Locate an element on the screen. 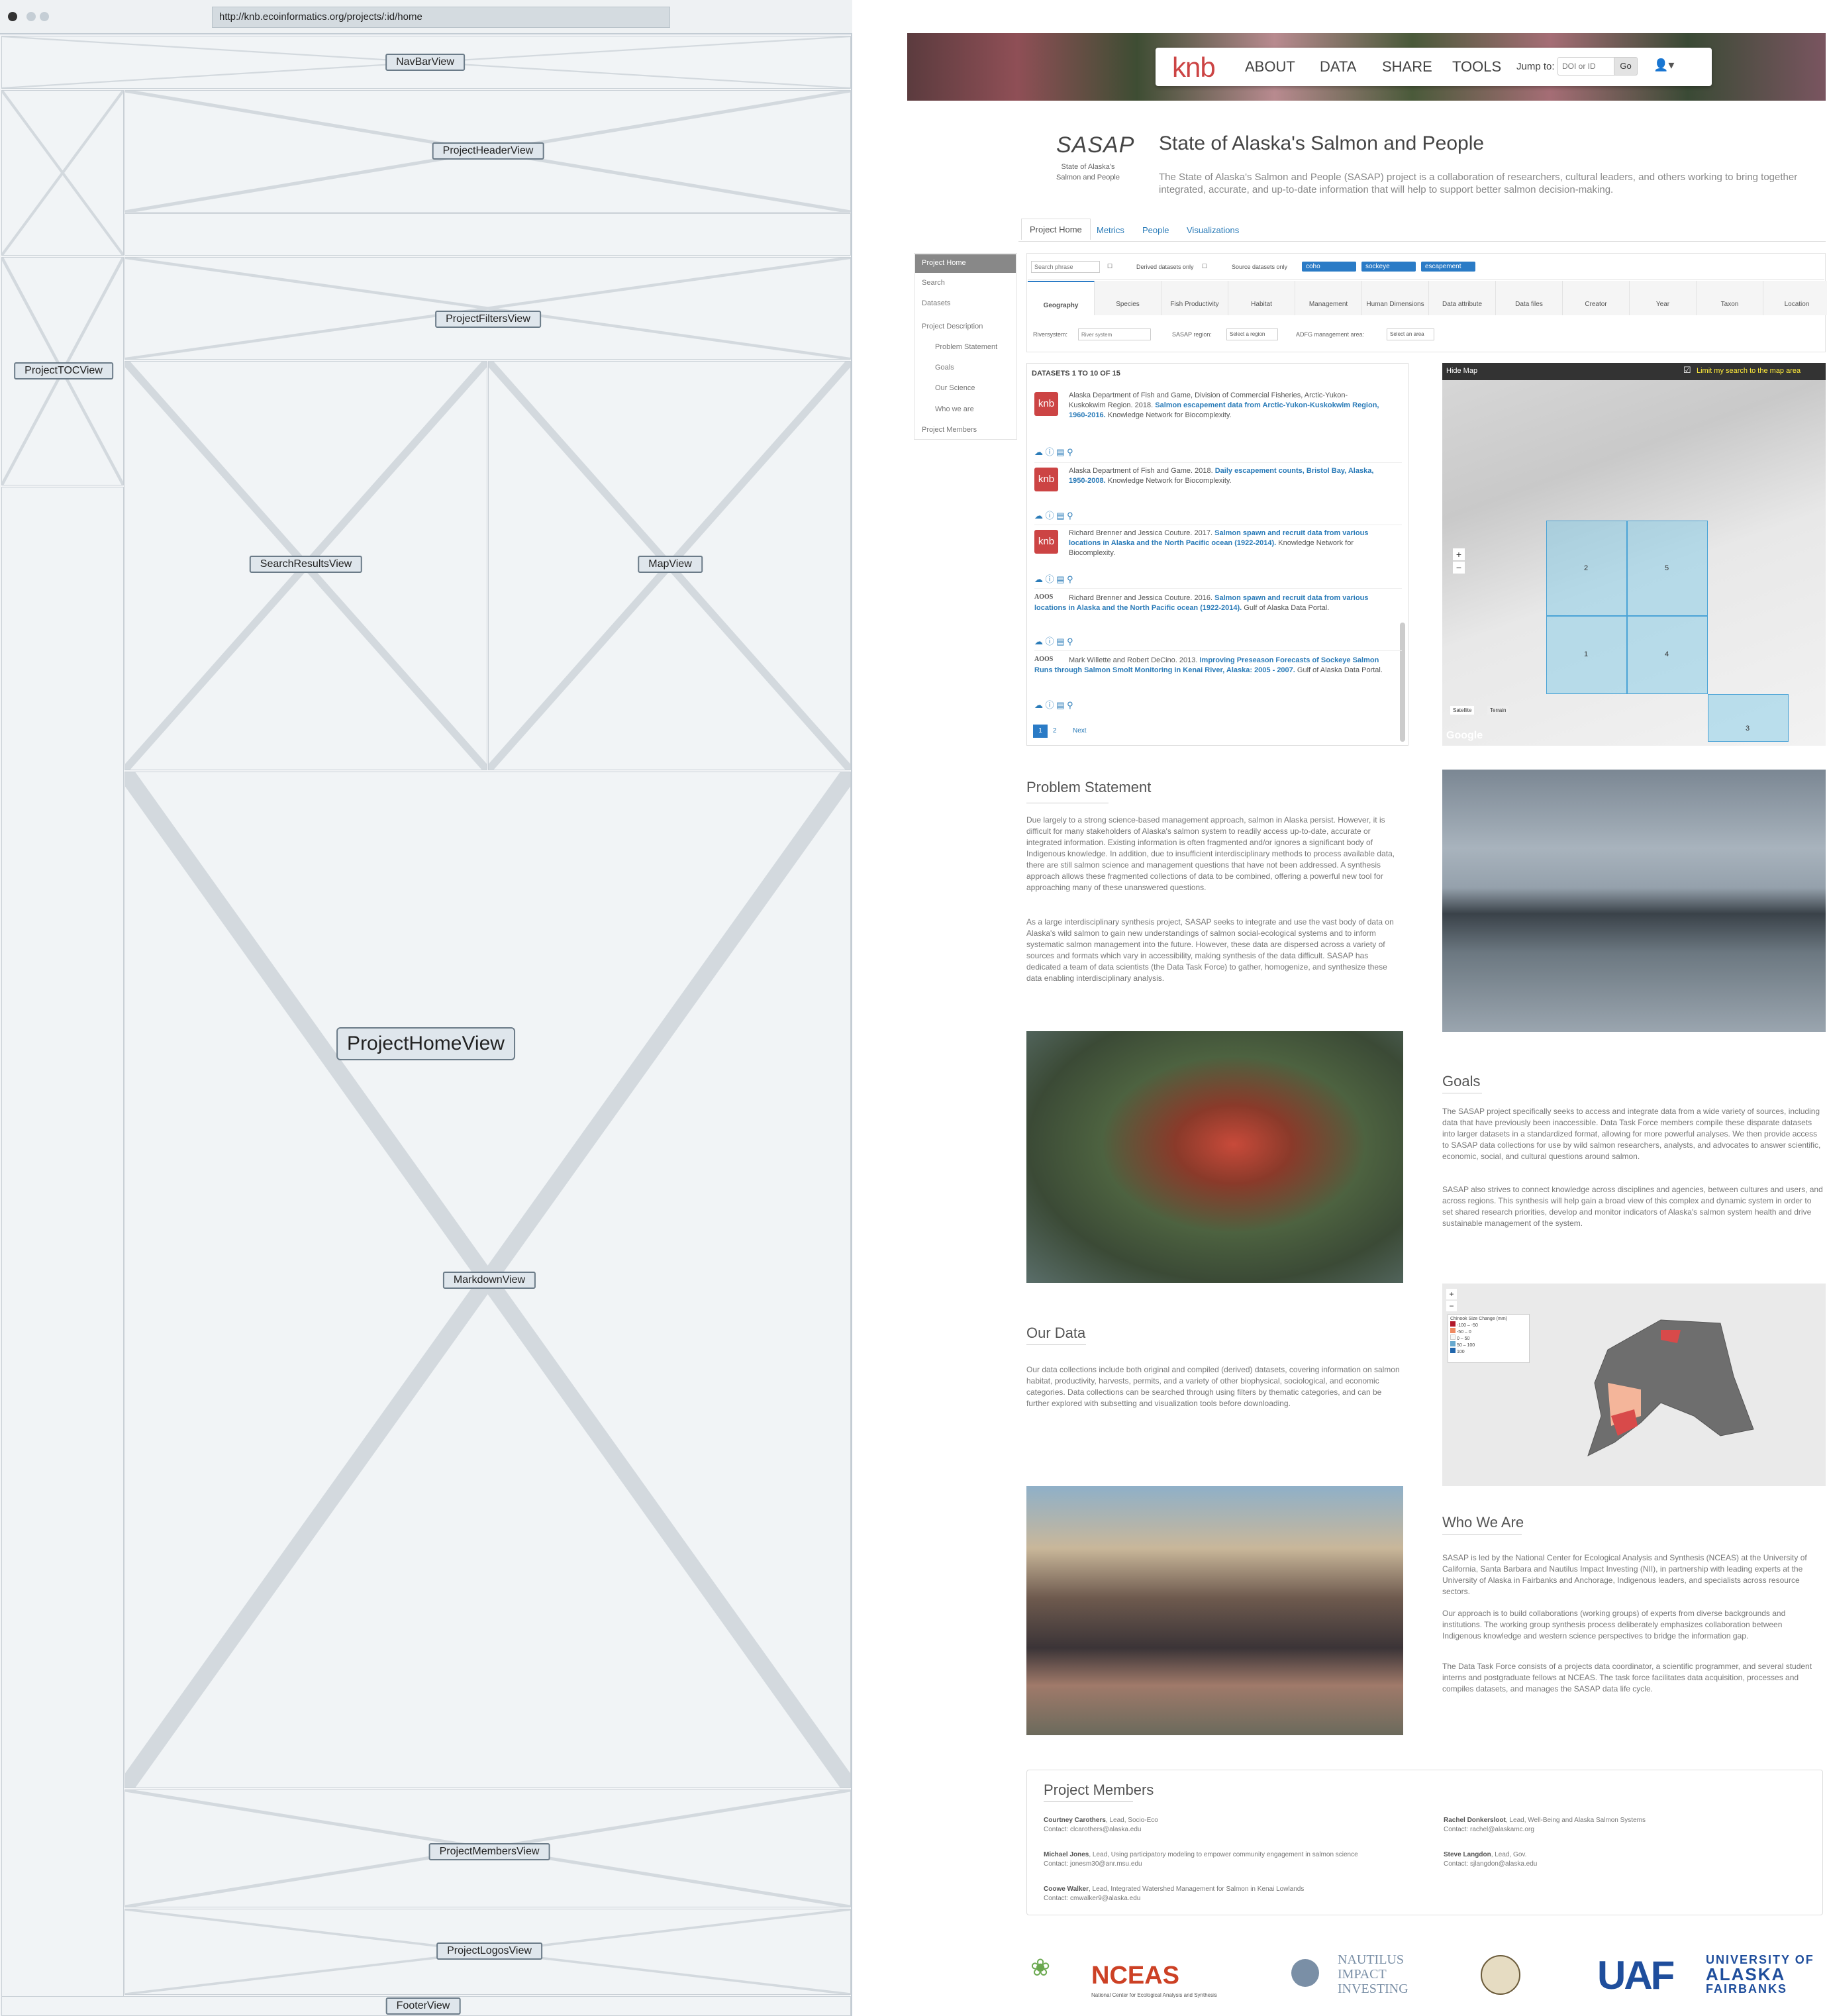 This screenshot has width=1827, height=2016. wf-label-filters: ProjectFiltersView is located at coordinates (488, 319).